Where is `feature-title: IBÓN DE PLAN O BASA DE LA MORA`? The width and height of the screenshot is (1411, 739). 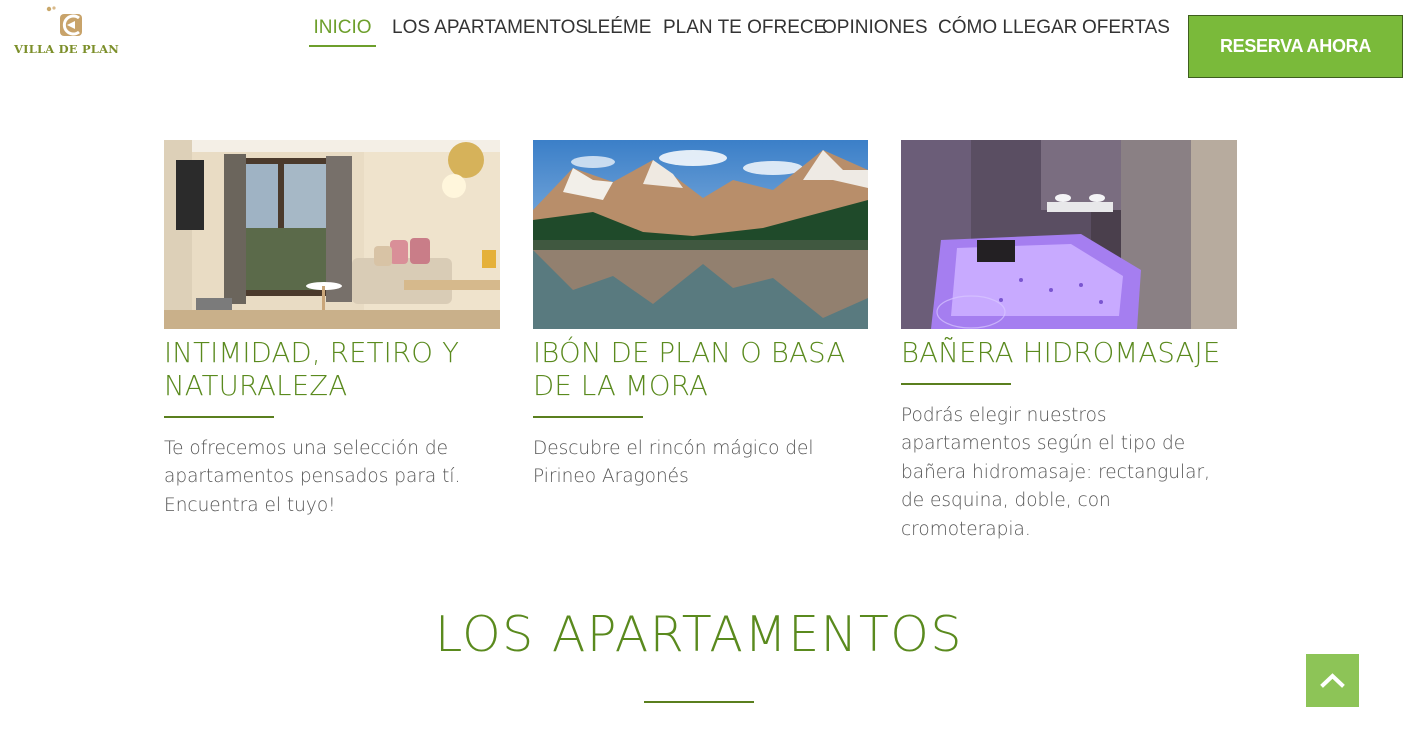
feature-title: IBÓN DE PLAN O BASA DE LA MORA is located at coordinates (689, 369).